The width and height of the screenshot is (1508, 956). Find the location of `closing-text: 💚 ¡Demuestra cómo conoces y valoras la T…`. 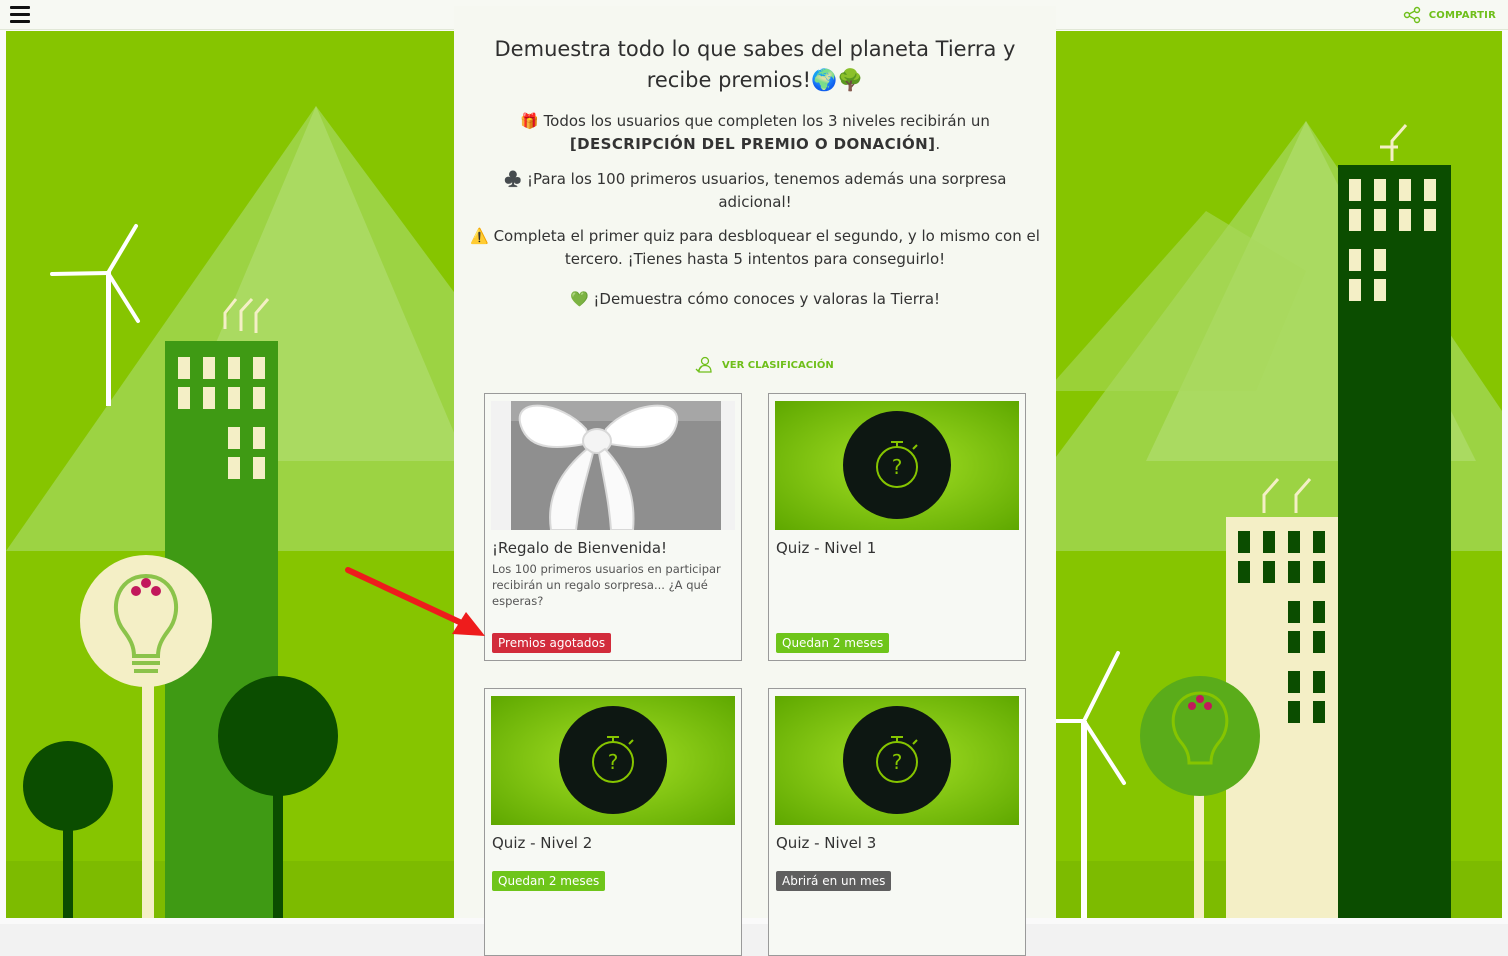

closing-text: 💚 ¡Demuestra cómo conoces y valoras la T… is located at coordinates (755, 299).